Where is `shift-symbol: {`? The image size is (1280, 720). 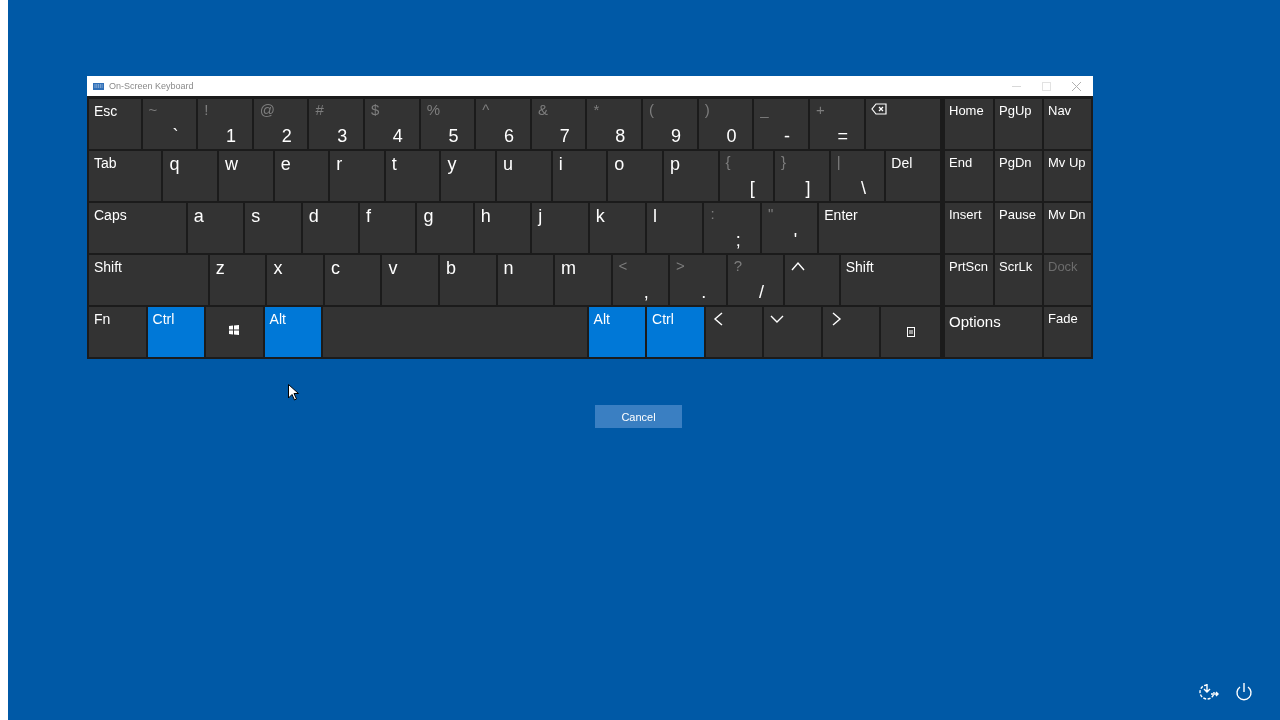 shift-symbol: { is located at coordinates (728, 161).